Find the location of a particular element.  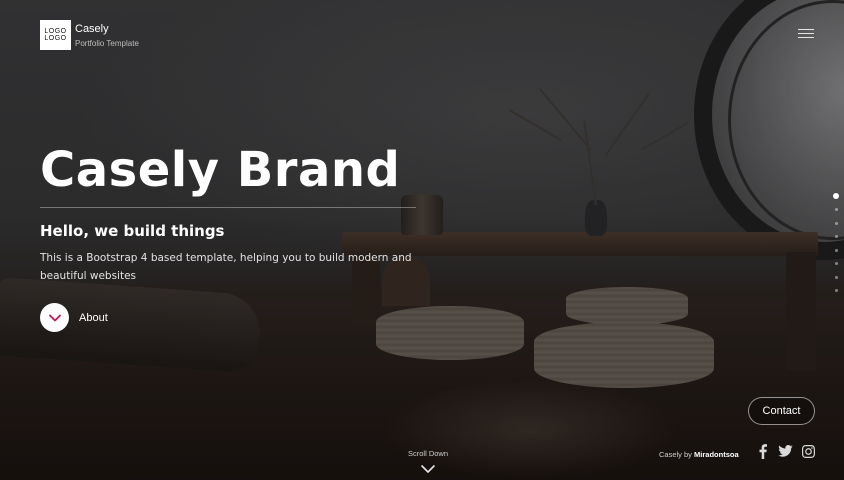

about-button-circle is located at coordinates (54, 317).